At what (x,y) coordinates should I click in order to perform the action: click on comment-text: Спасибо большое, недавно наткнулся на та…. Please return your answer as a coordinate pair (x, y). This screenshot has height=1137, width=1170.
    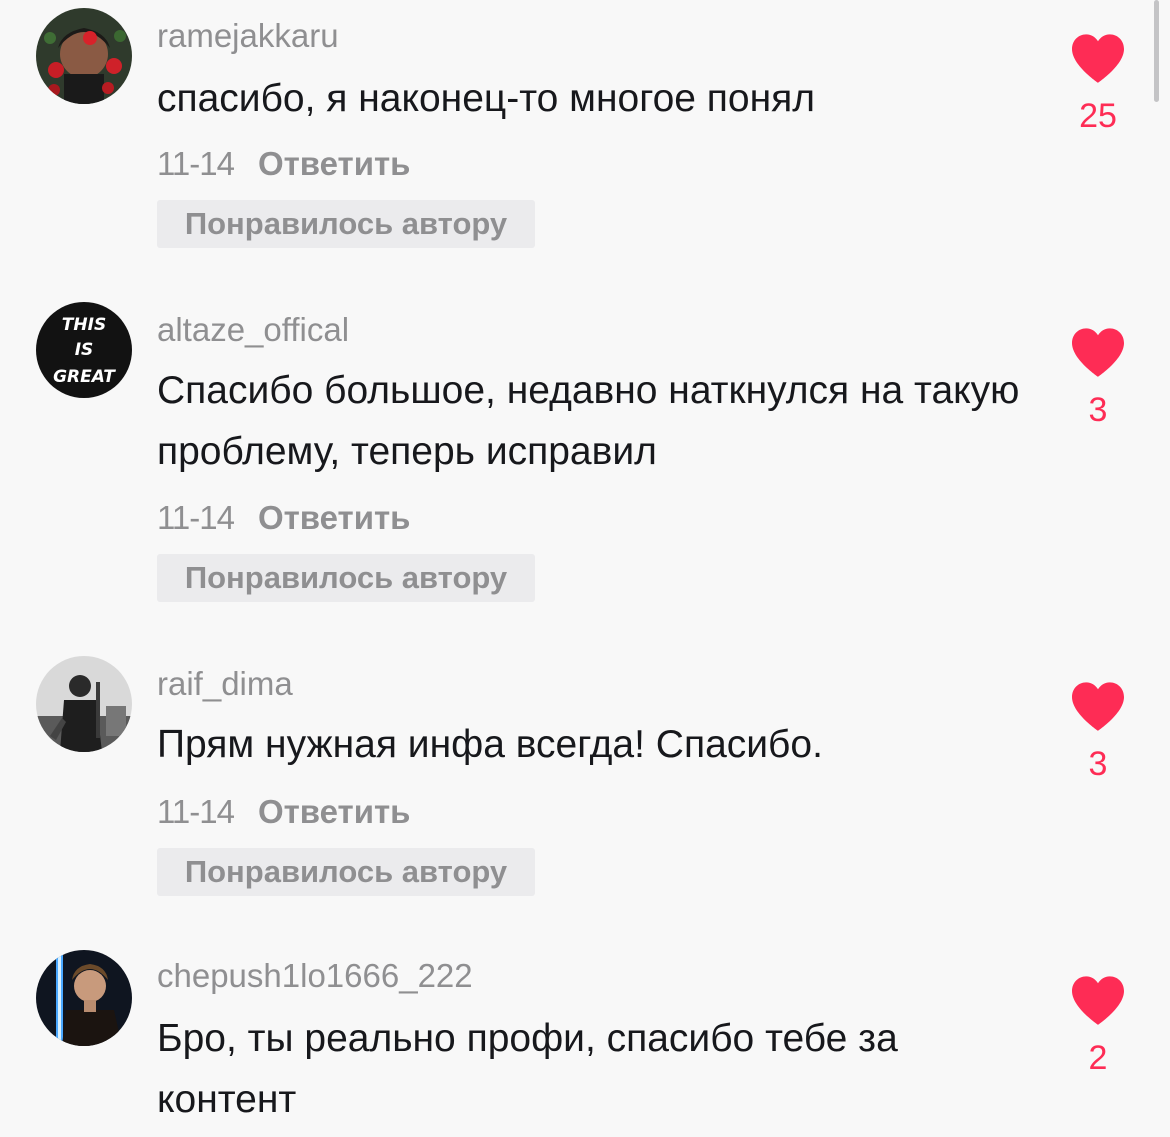
    Looking at the image, I should click on (588, 421).